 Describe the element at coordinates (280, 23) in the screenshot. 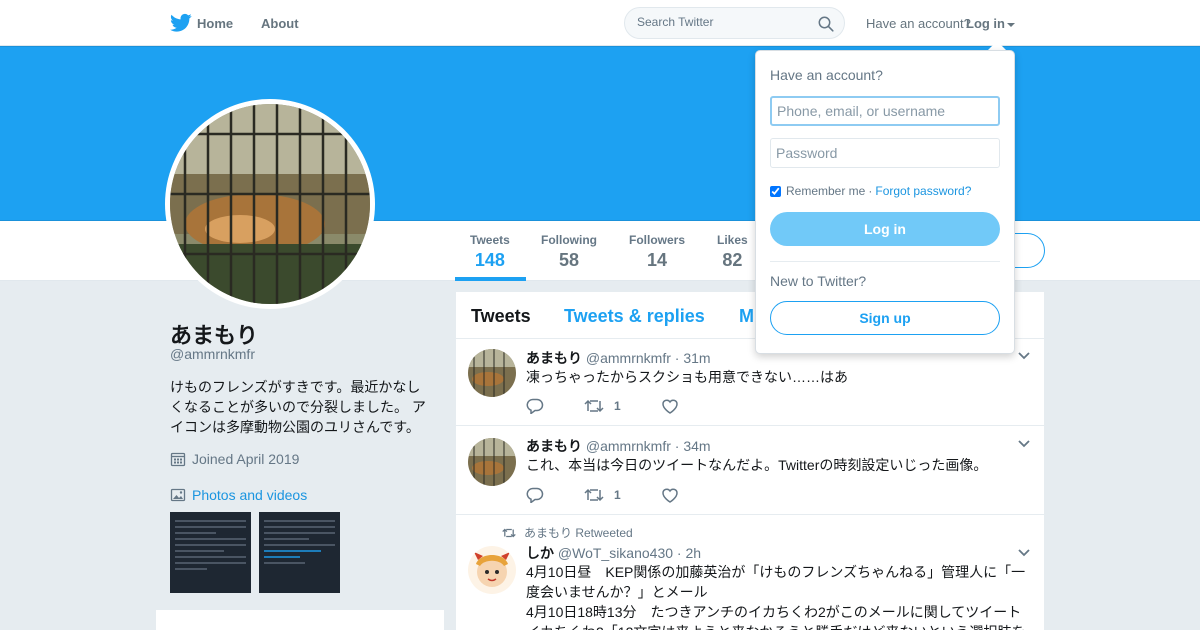

I see `nav-about-link: About` at that location.